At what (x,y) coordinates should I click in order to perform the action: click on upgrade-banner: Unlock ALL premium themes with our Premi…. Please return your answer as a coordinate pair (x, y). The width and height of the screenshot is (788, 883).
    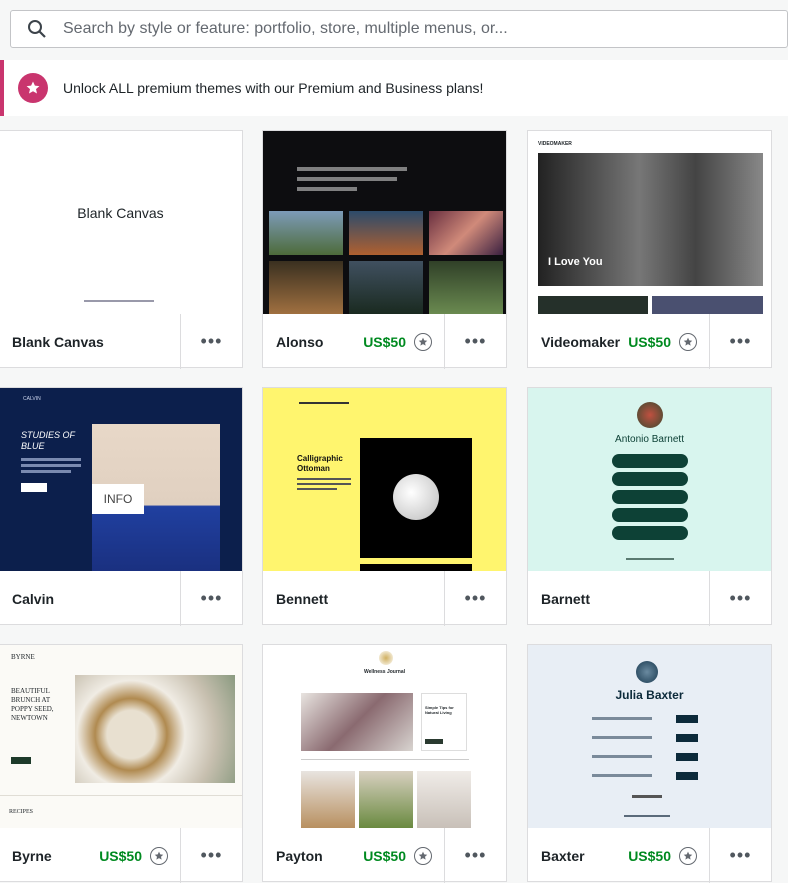
    Looking at the image, I should click on (394, 88).